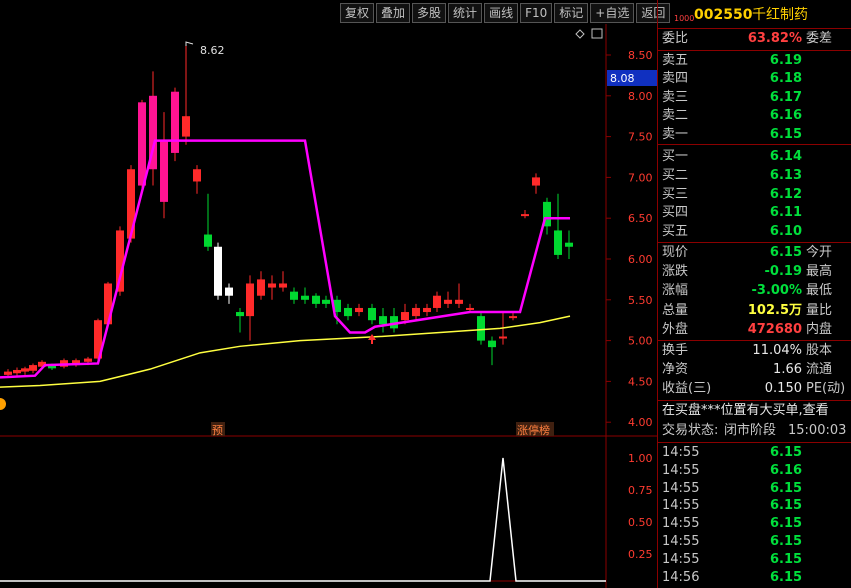  I want to click on tick-row: 14:56 6.15, so click(754, 578).